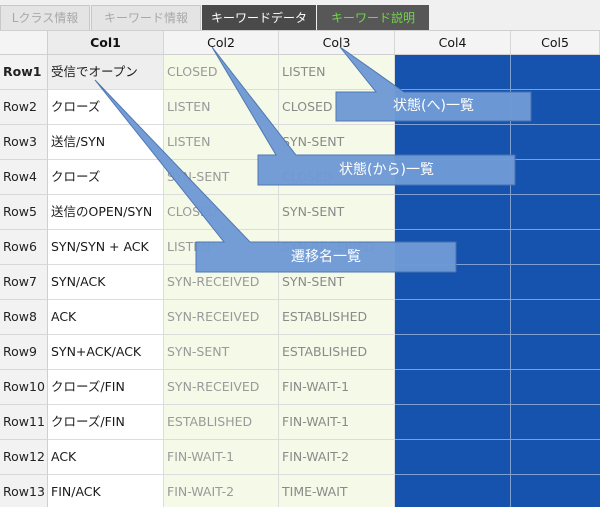  Describe the element at coordinates (24, 317) in the screenshot. I see `row-header: Row8` at that location.